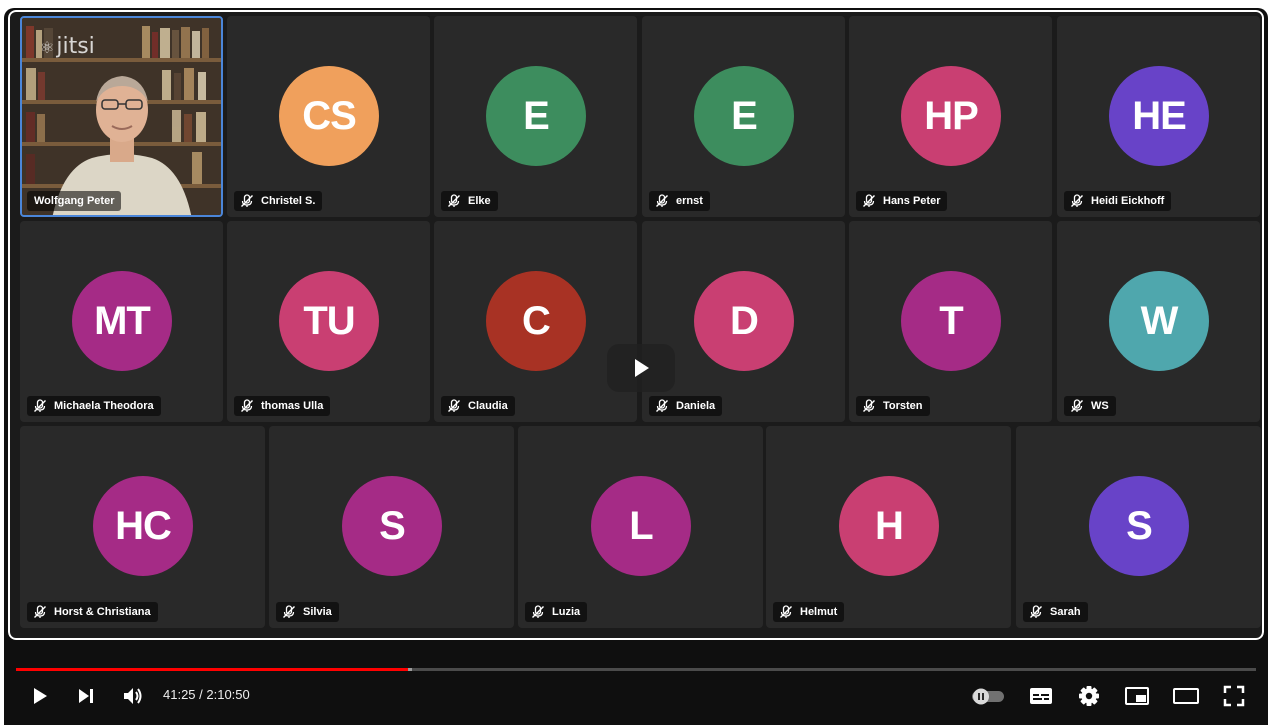 This screenshot has width=1272, height=725. Describe the element at coordinates (206, 694) in the screenshot. I see `time-display: 41:25 / 2:10:50` at that location.